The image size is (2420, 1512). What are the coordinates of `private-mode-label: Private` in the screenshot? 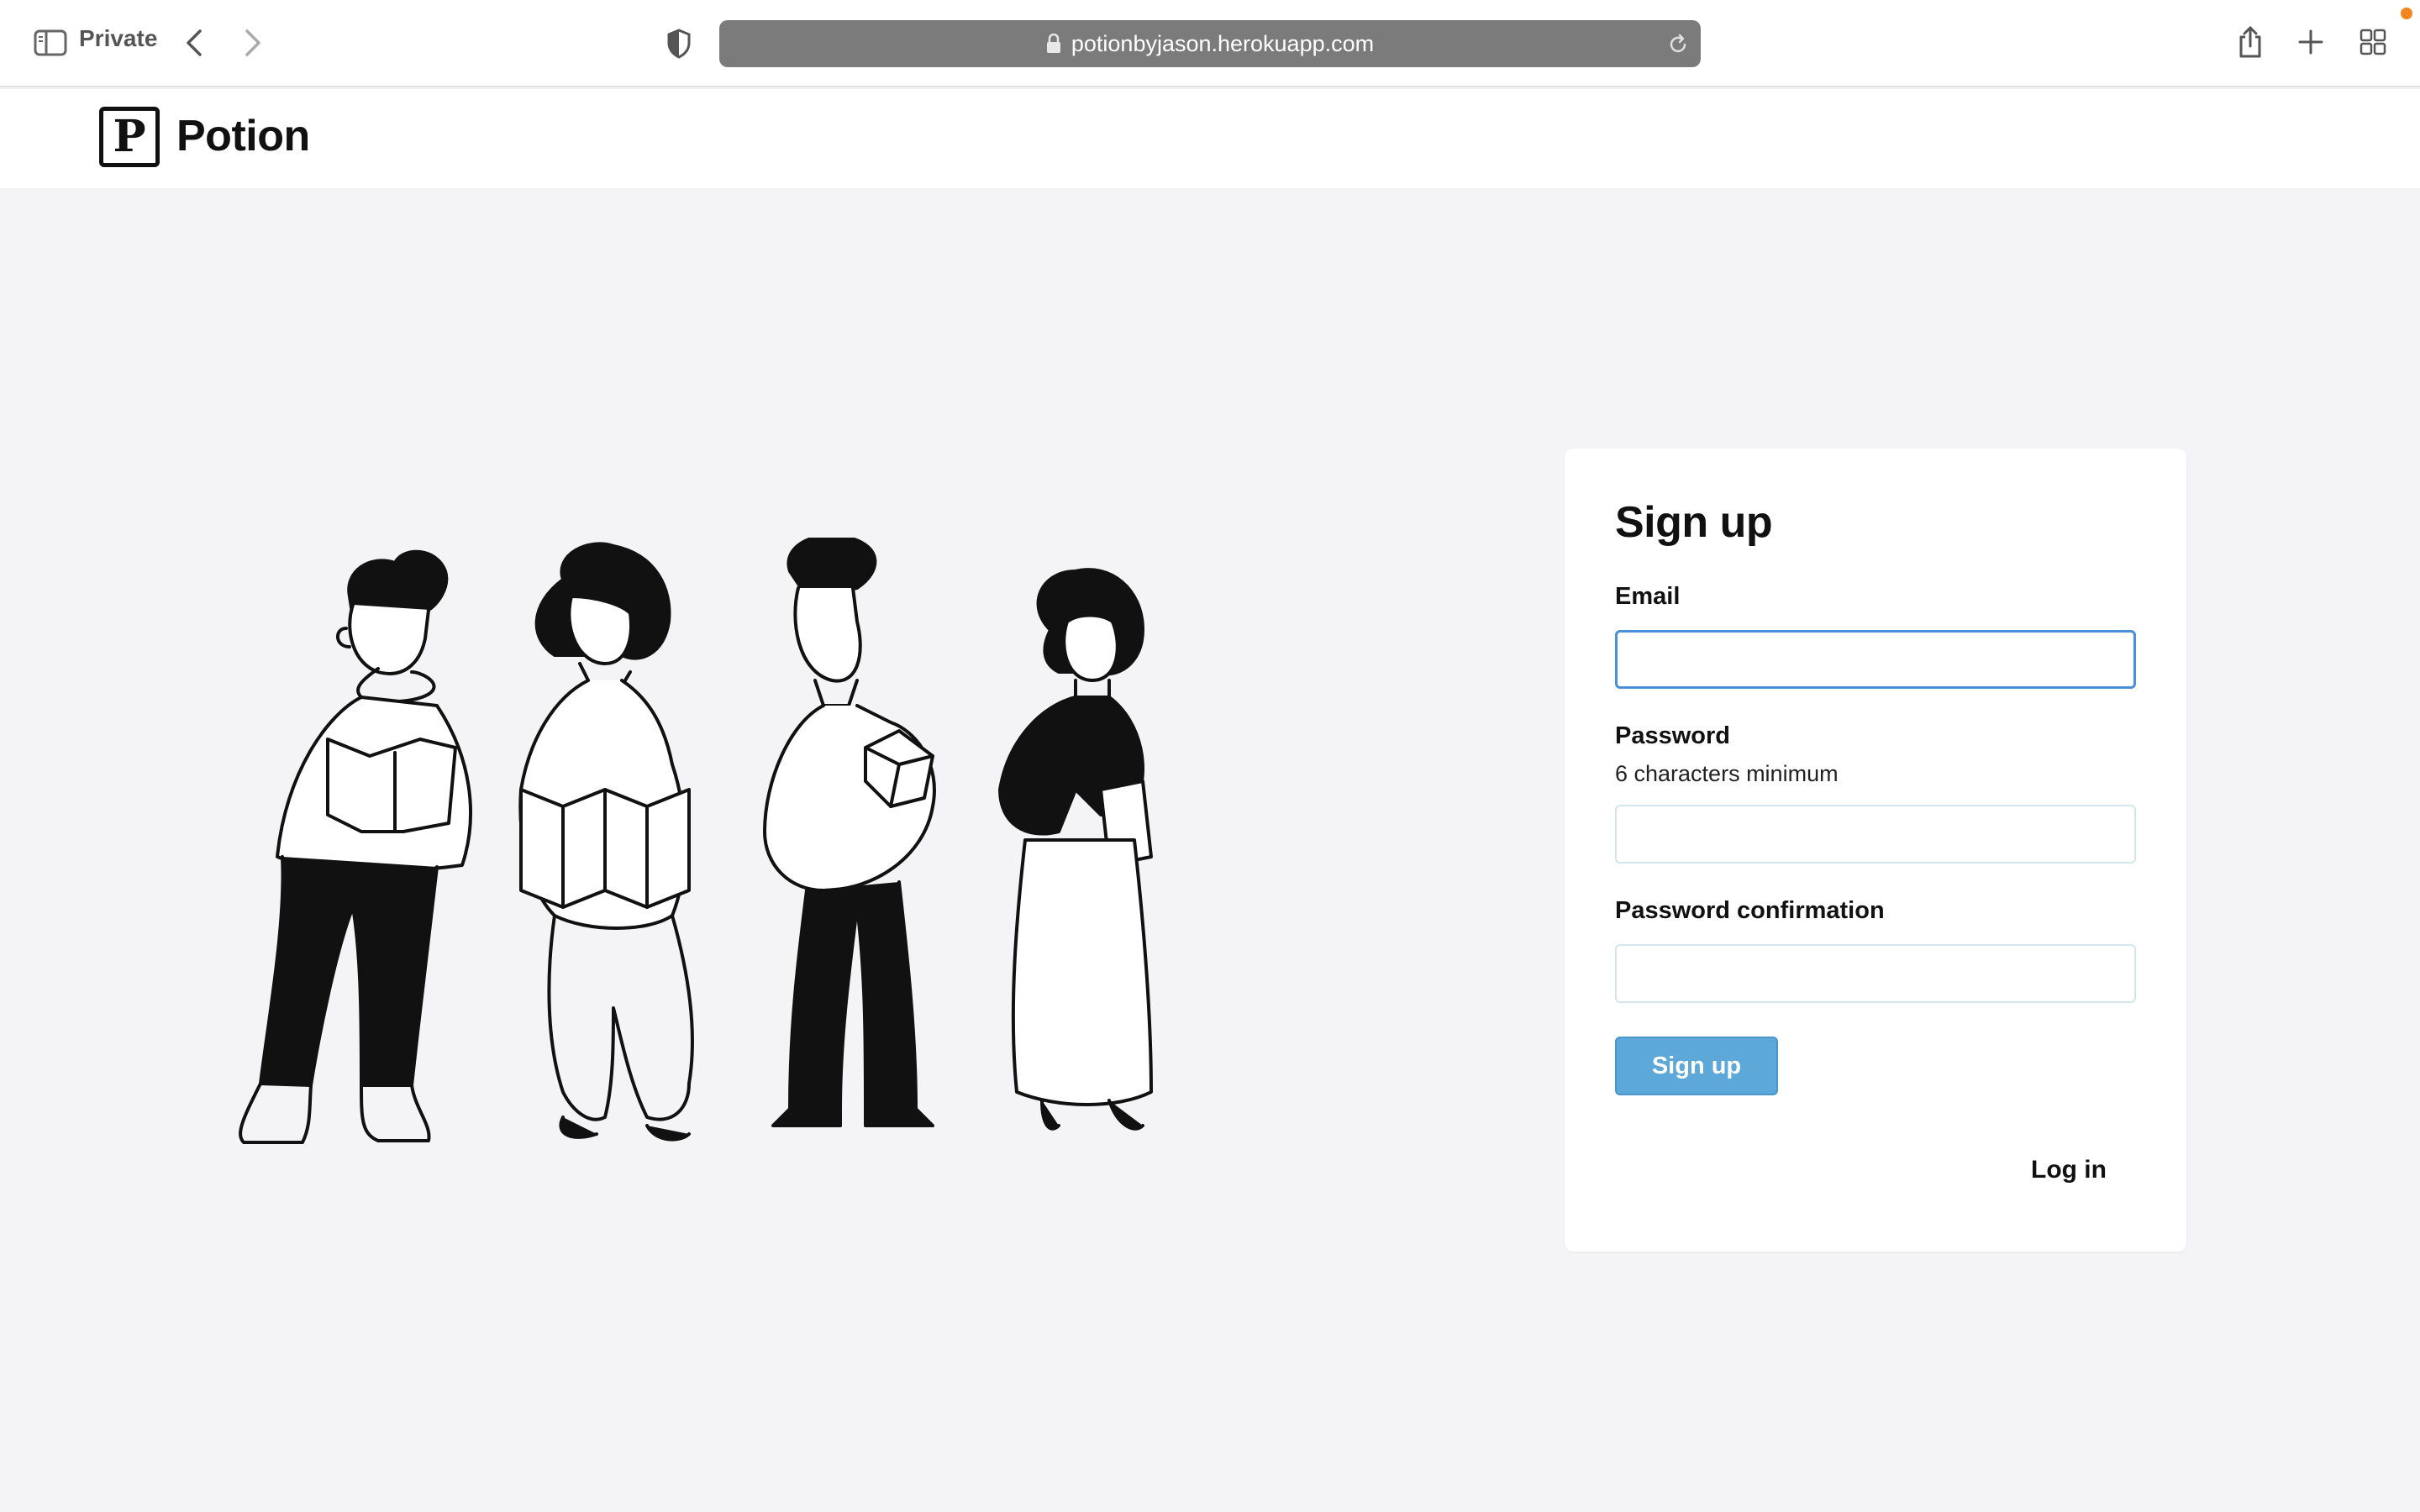 It's located at (118, 38).